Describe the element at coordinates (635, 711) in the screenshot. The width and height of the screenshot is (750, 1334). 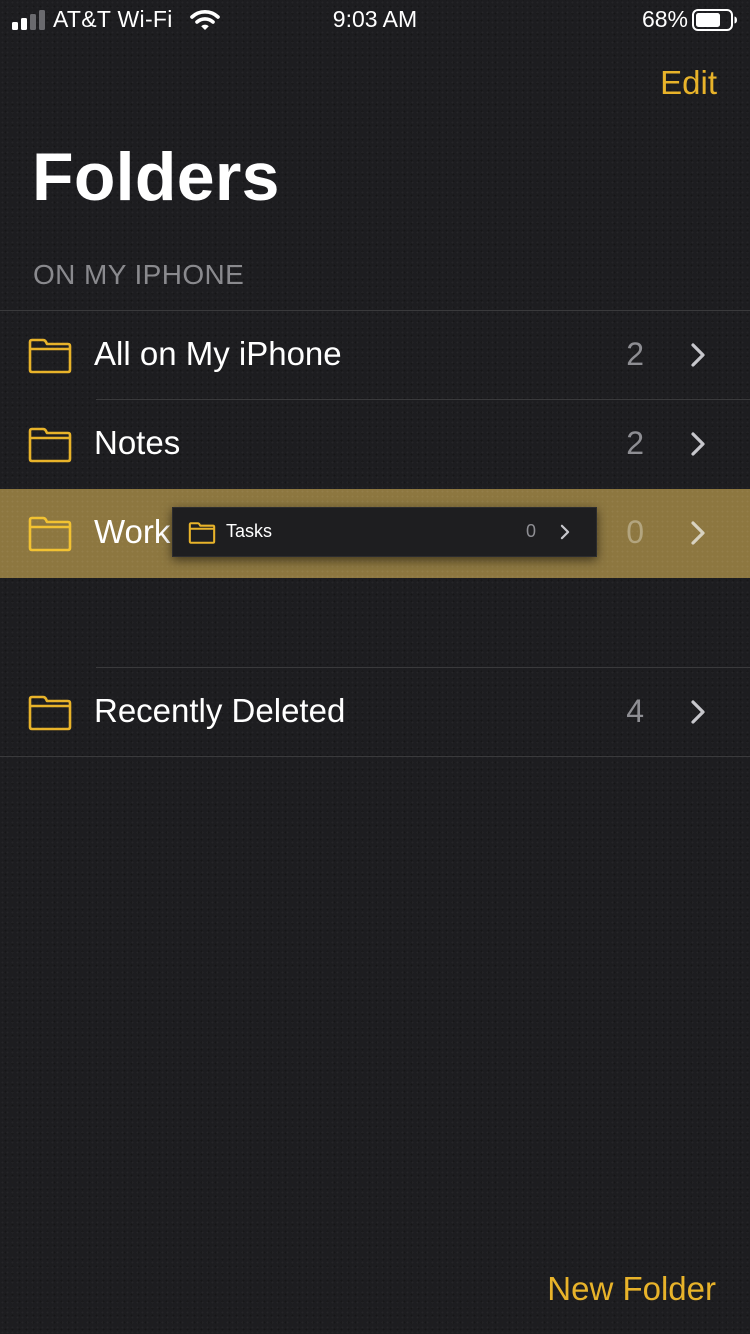
I see `folder-count: 4` at that location.